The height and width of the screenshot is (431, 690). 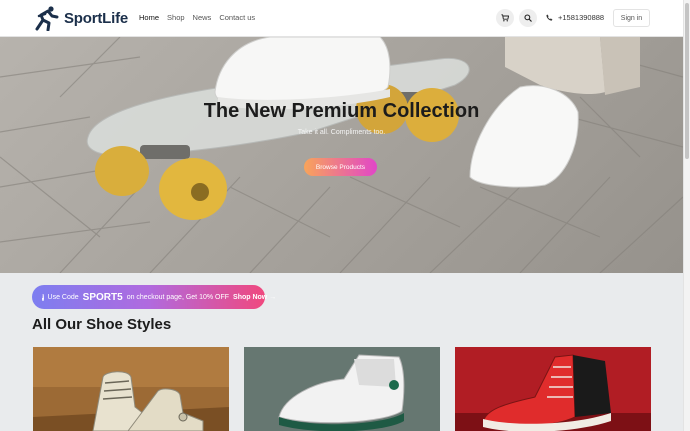 I want to click on sneaker-hightop-red-image, so click(x=553, y=389).